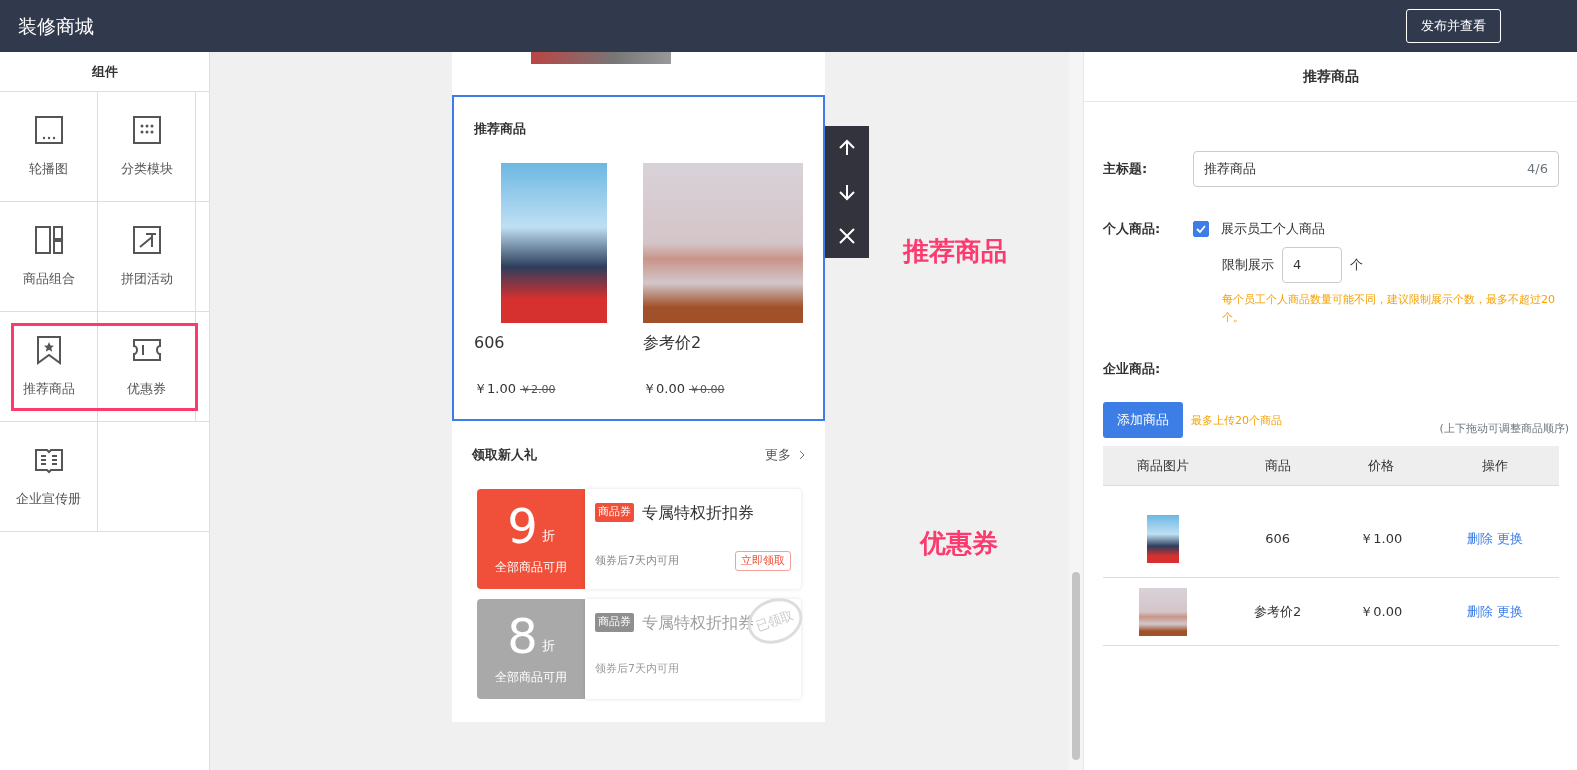 This screenshot has height=770, width=1577. I want to click on hint-text: 每个员工个人商品数量可能不同，建议限制展示个数，最多不超过20个。, so click(1389, 308).